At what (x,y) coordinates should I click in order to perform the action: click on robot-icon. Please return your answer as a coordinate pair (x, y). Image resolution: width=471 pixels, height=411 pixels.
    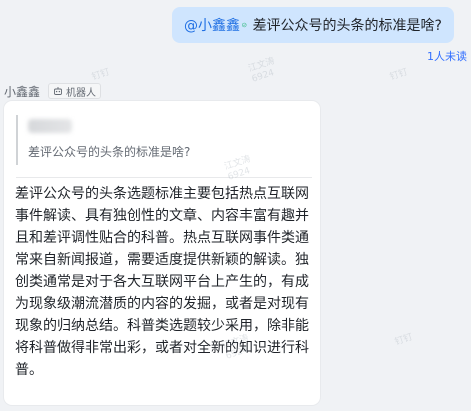
    Looking at the image, I should click on (58, 91).